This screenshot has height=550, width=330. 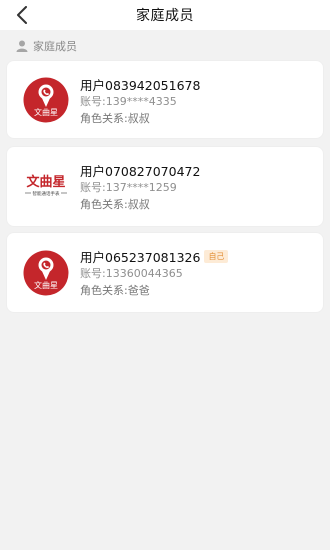 I want to click on member-name: 用户083942051678, so click(x=140, y=85).